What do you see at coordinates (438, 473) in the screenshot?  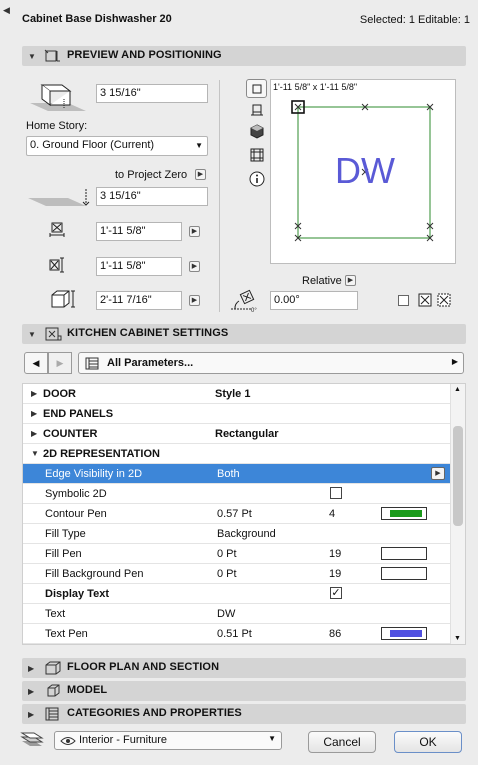 I see `row-options-arrow-button: ▶` at bounding box center [438, 473].